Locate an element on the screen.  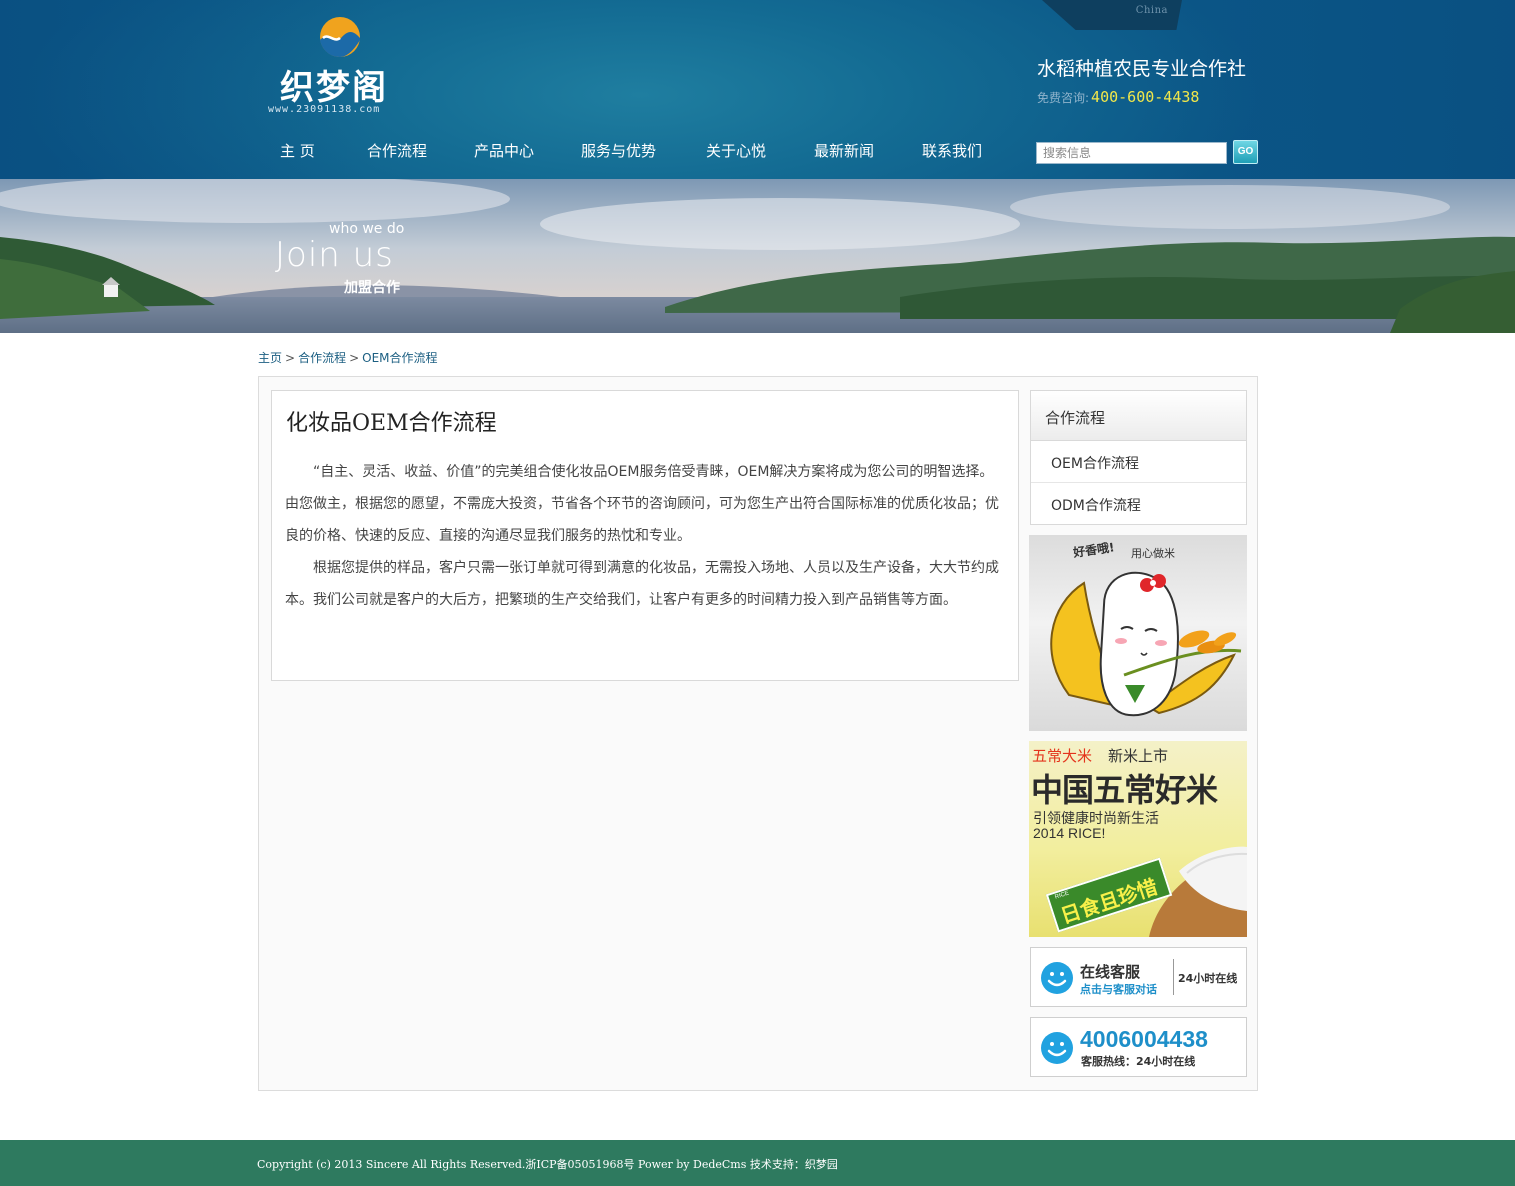
hotline-button: 4006004438 客服热线：24小时在线 is located at coordinates (1138, 1047).